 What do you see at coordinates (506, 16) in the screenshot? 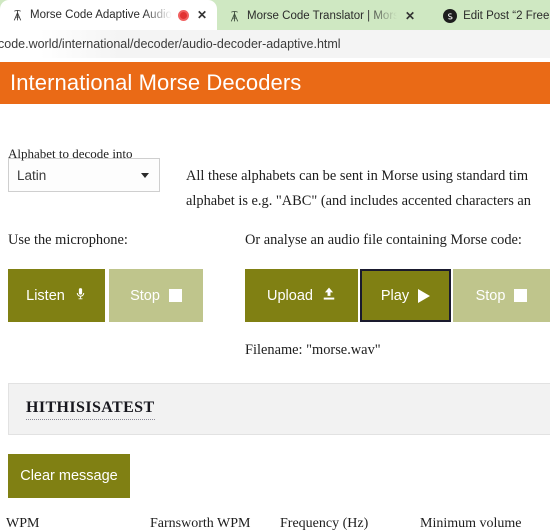
I see `browser-tab-3-title: Edit Post “2 Free Onli` at bounding box center [506, 16].